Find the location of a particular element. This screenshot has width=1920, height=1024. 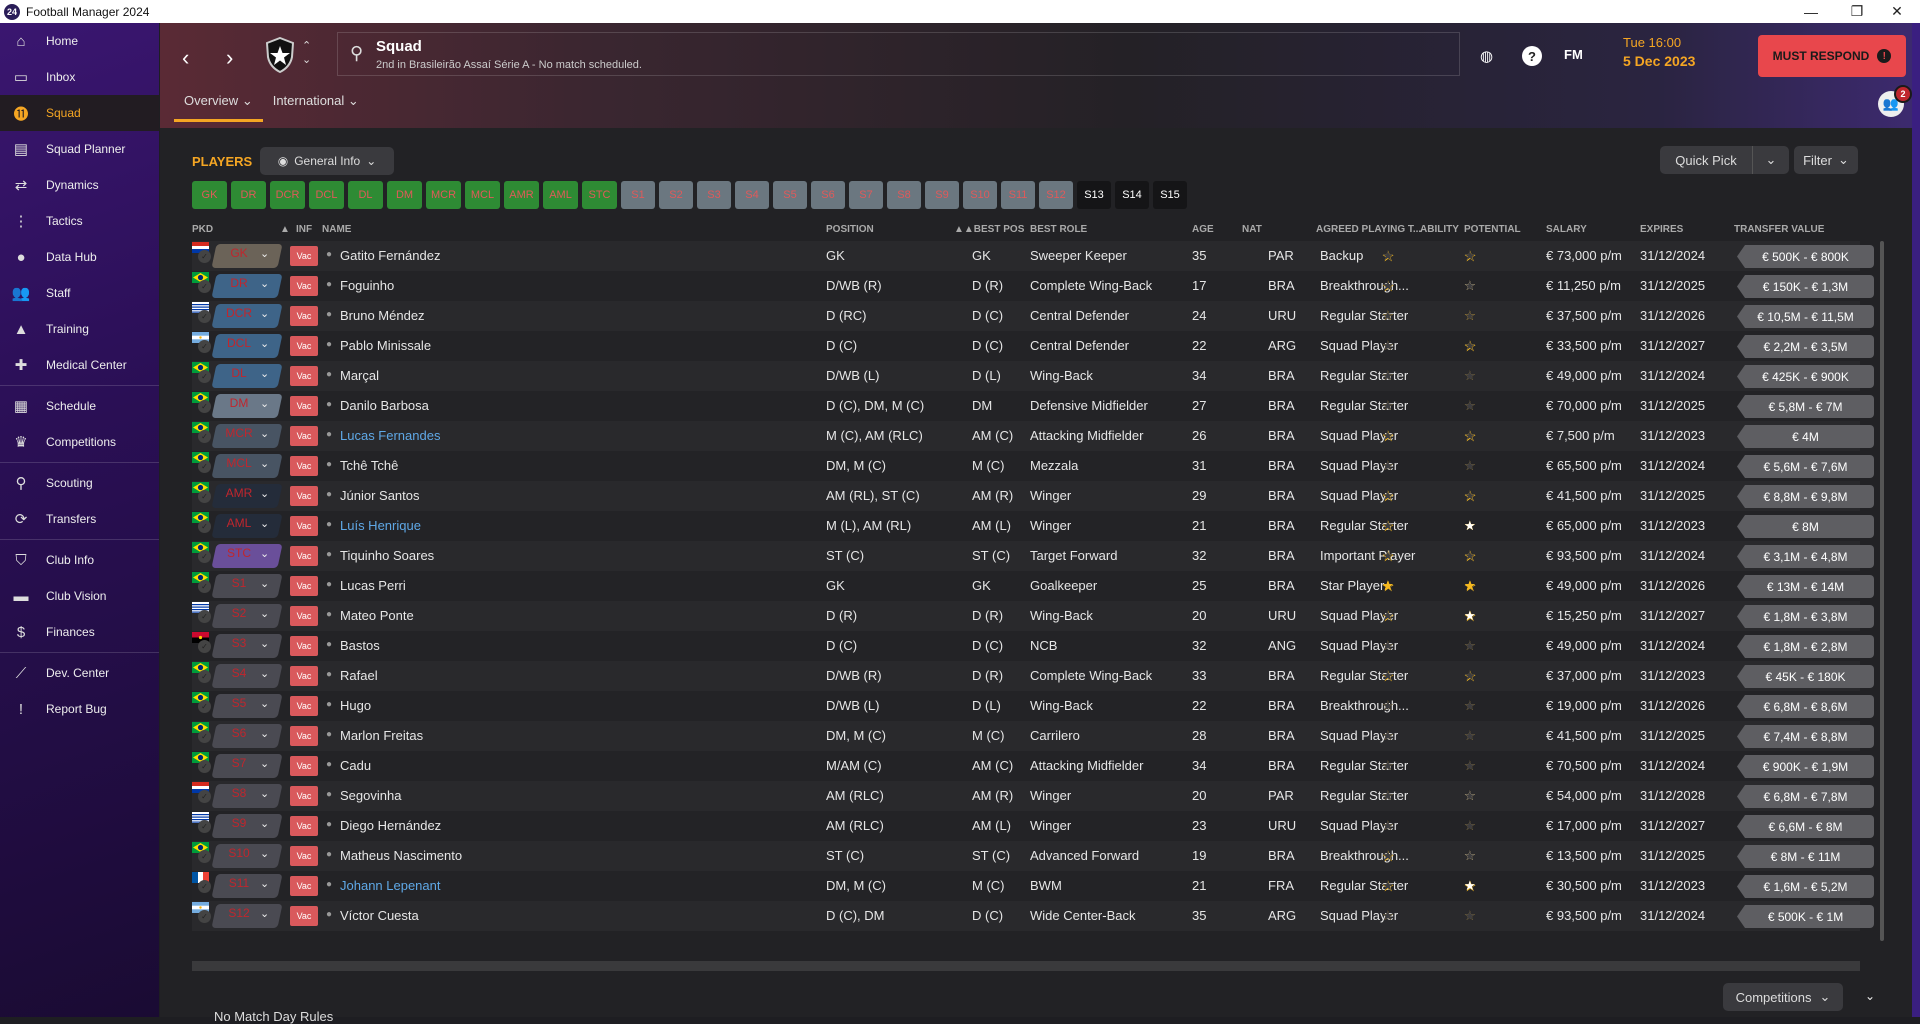

sidebar-item-competitions: ♛ Competitions is located at coordinates (79, 442).